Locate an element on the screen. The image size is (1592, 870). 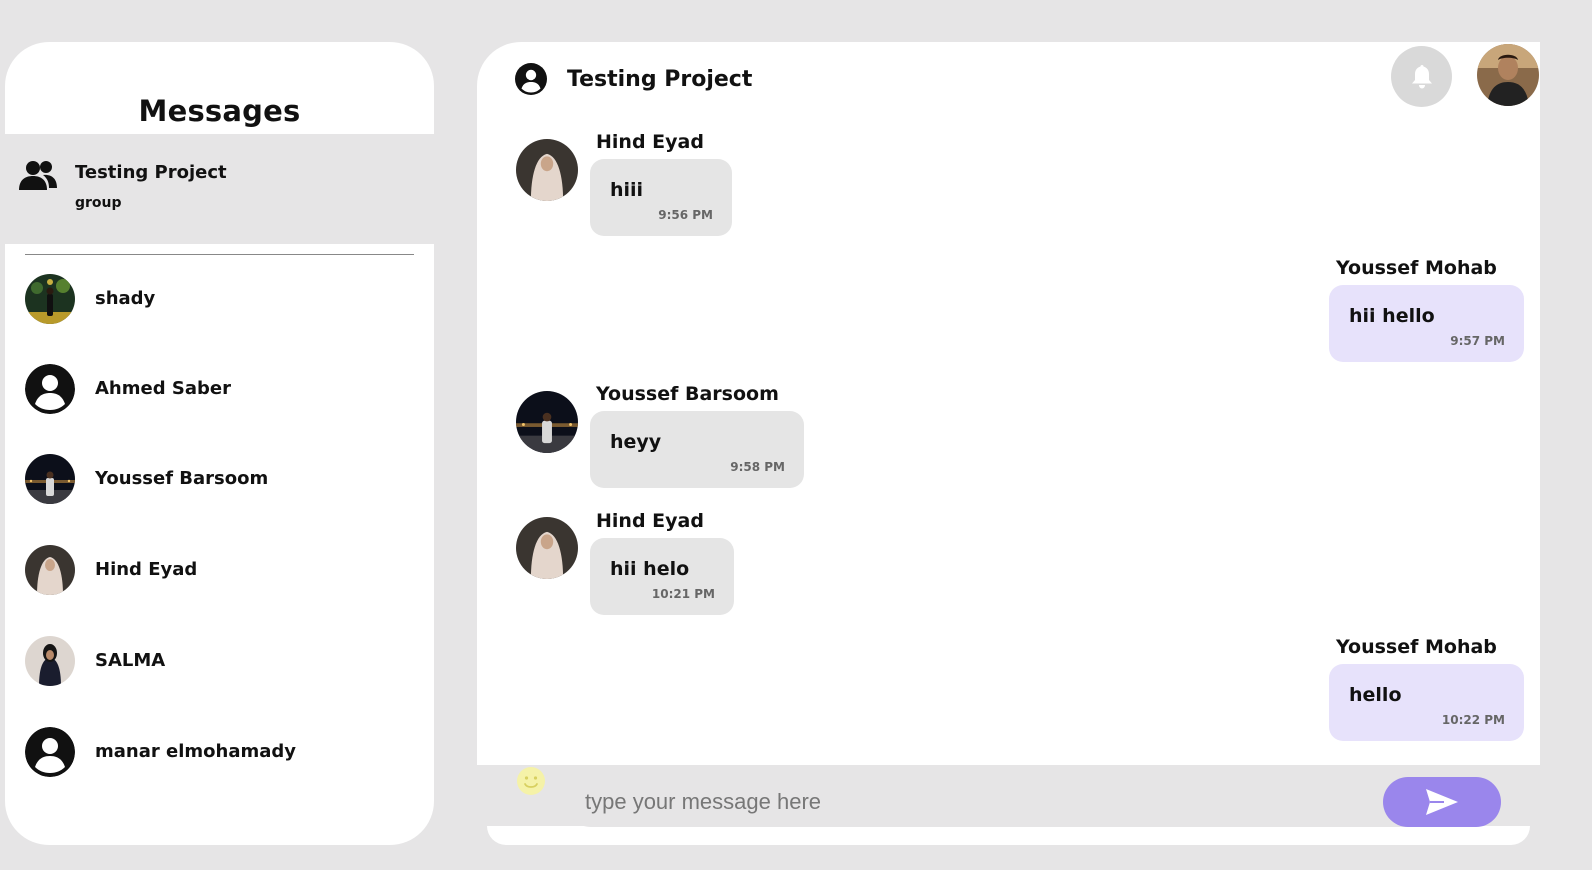
chat-title: Testing Project is located at coordinates (660, 79).